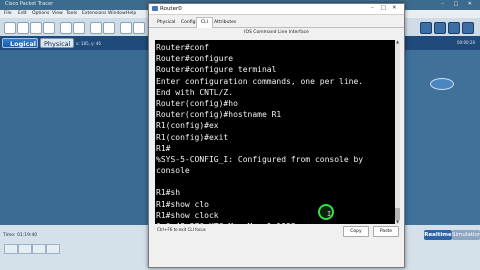 The height and width of the screenshot is (270, 480). What do you see at coordinates (79, 28) in the screenshot?
I see `paste-icon` at bounding box center [79, 28].